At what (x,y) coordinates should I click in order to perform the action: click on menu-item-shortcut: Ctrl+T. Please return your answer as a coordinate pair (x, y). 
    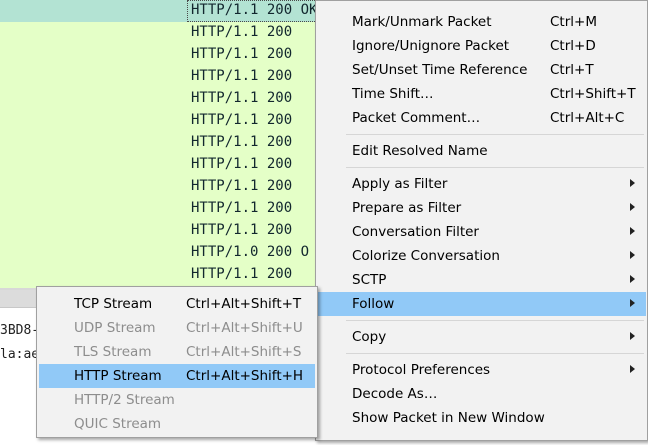
    Looking at the image, I should click on (572, 70).